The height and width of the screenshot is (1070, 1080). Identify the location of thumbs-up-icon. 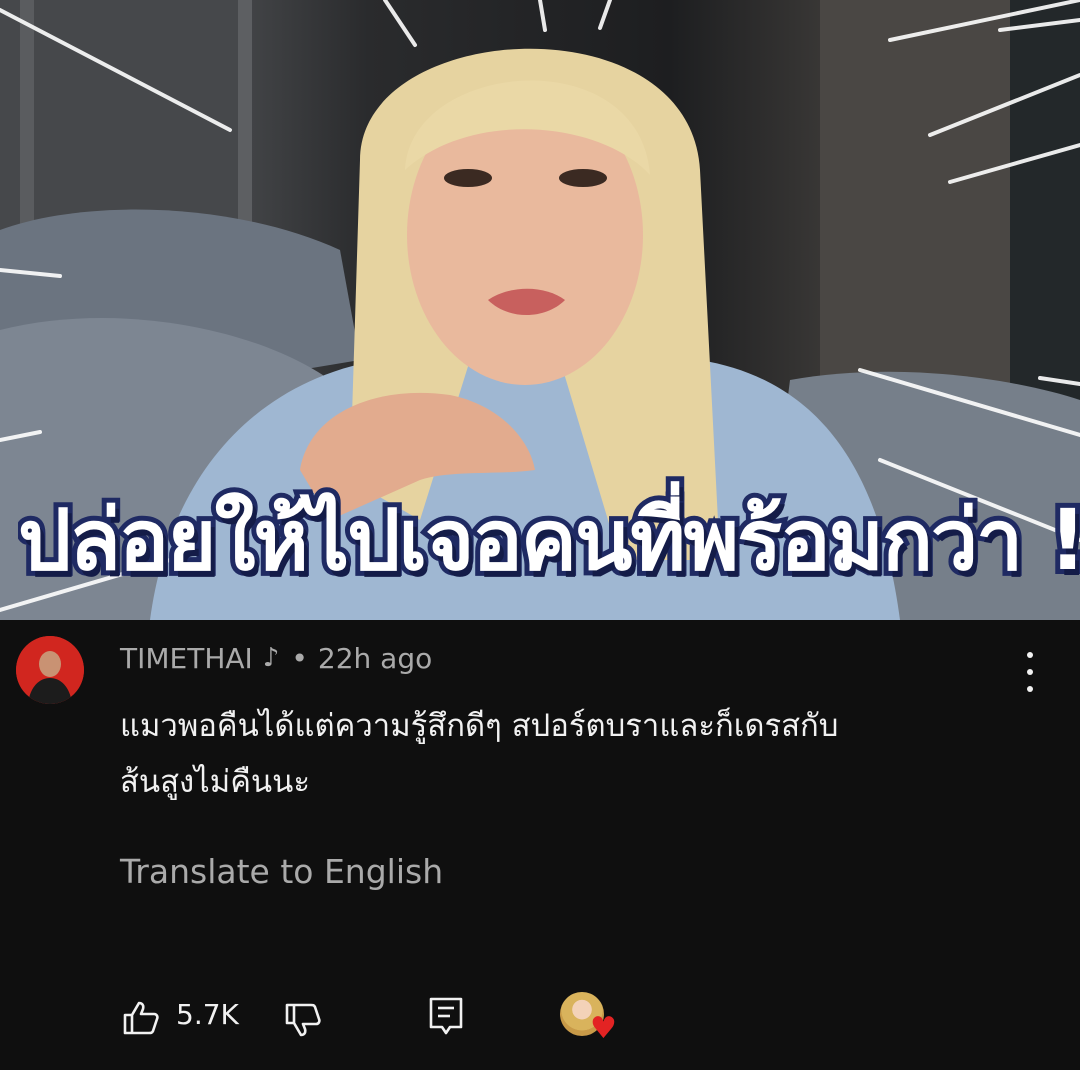
(141, 1018).